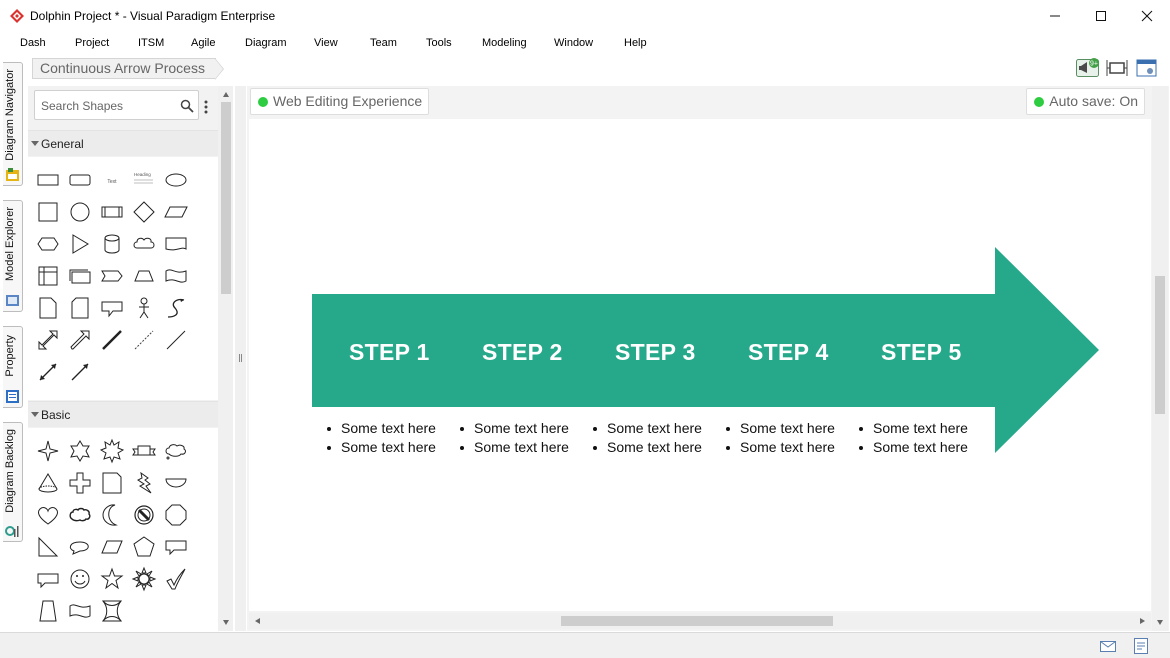  I want to click on section-general-header: General, so click(123, 143).